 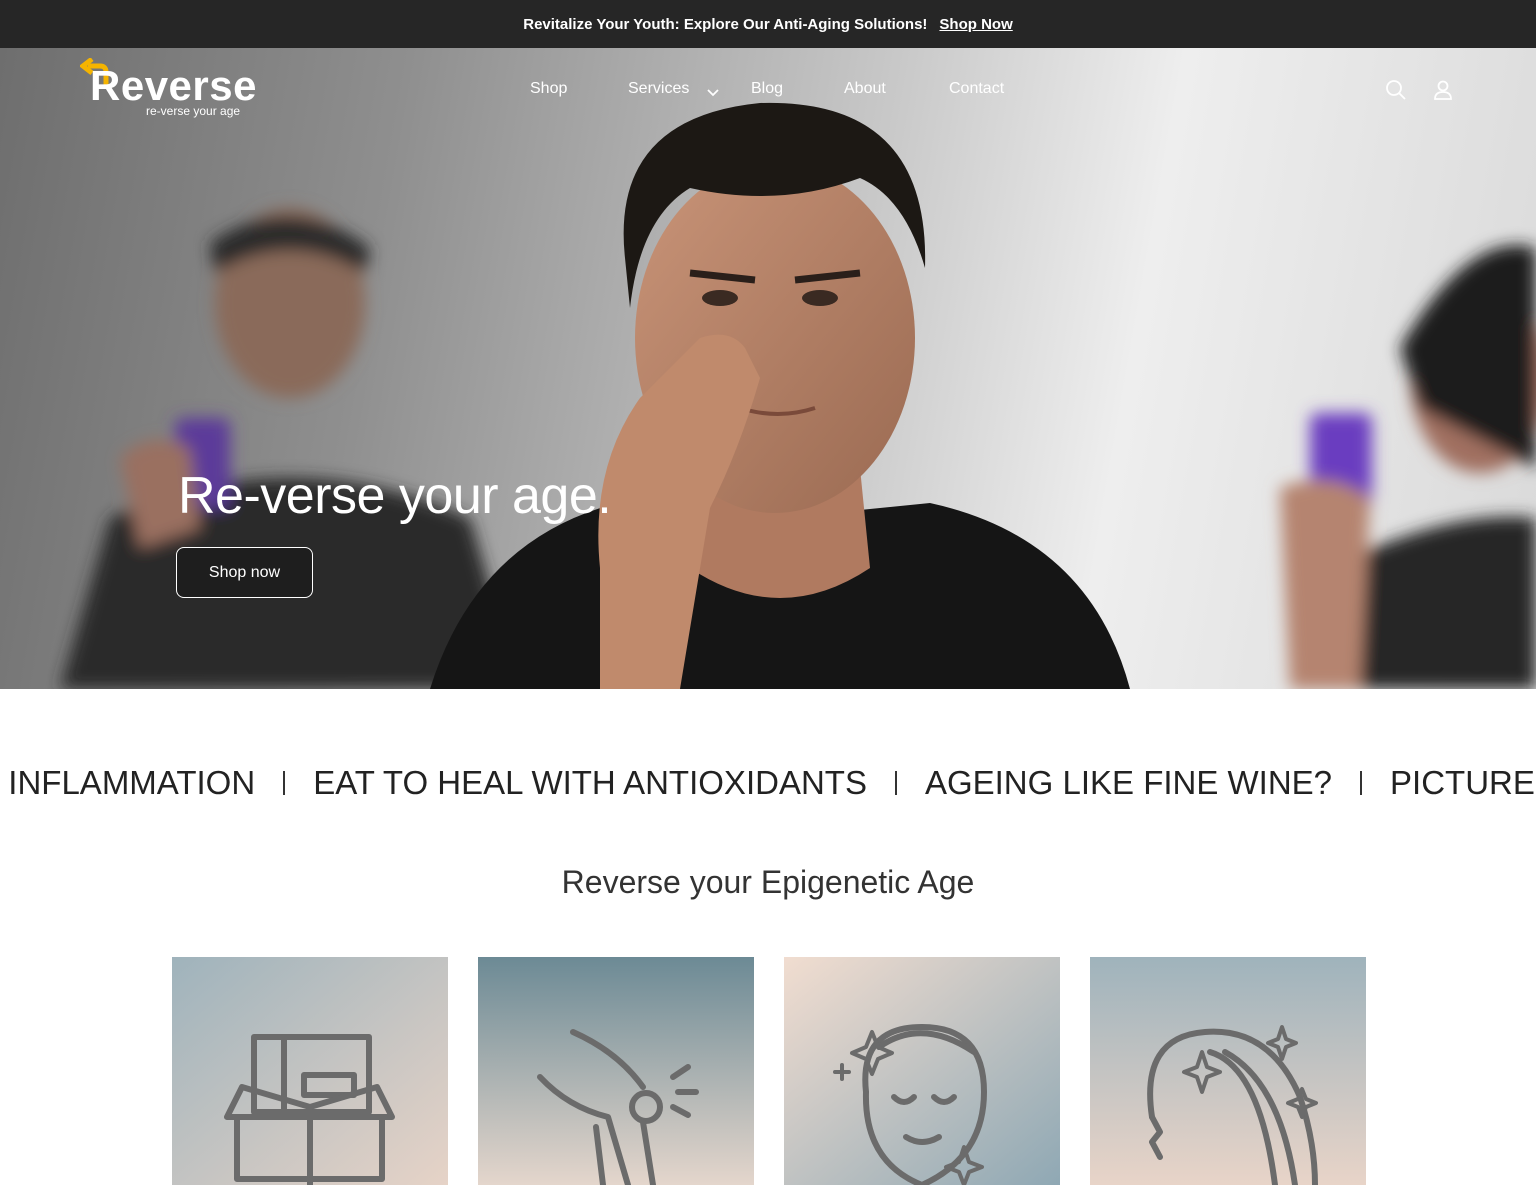 What do you see at coordinates (244, 572) in the screenshot?
I see `hero-shop-now-button: Shop now` at bounding box center [244, 572].